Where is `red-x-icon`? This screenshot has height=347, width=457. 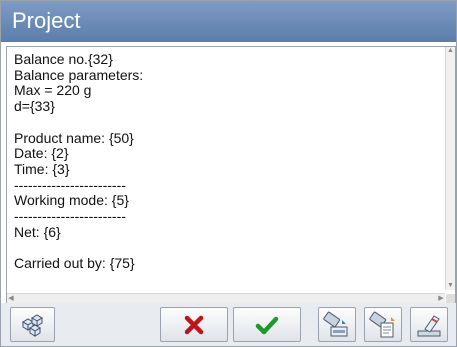 red-x-icon is located at coordinates (194, 324).